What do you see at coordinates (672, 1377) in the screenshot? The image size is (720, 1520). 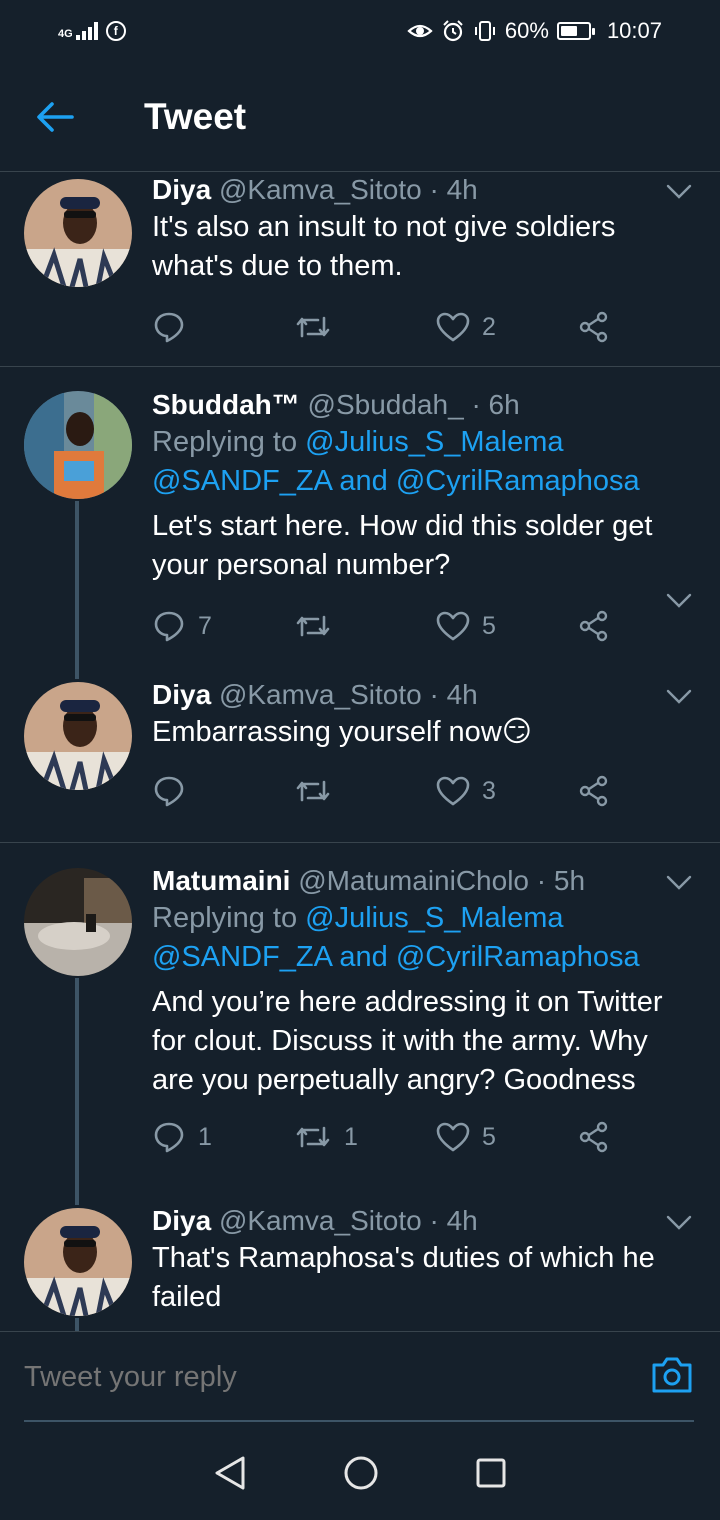 I see `camera-button` at bounding box center [672, 1377].